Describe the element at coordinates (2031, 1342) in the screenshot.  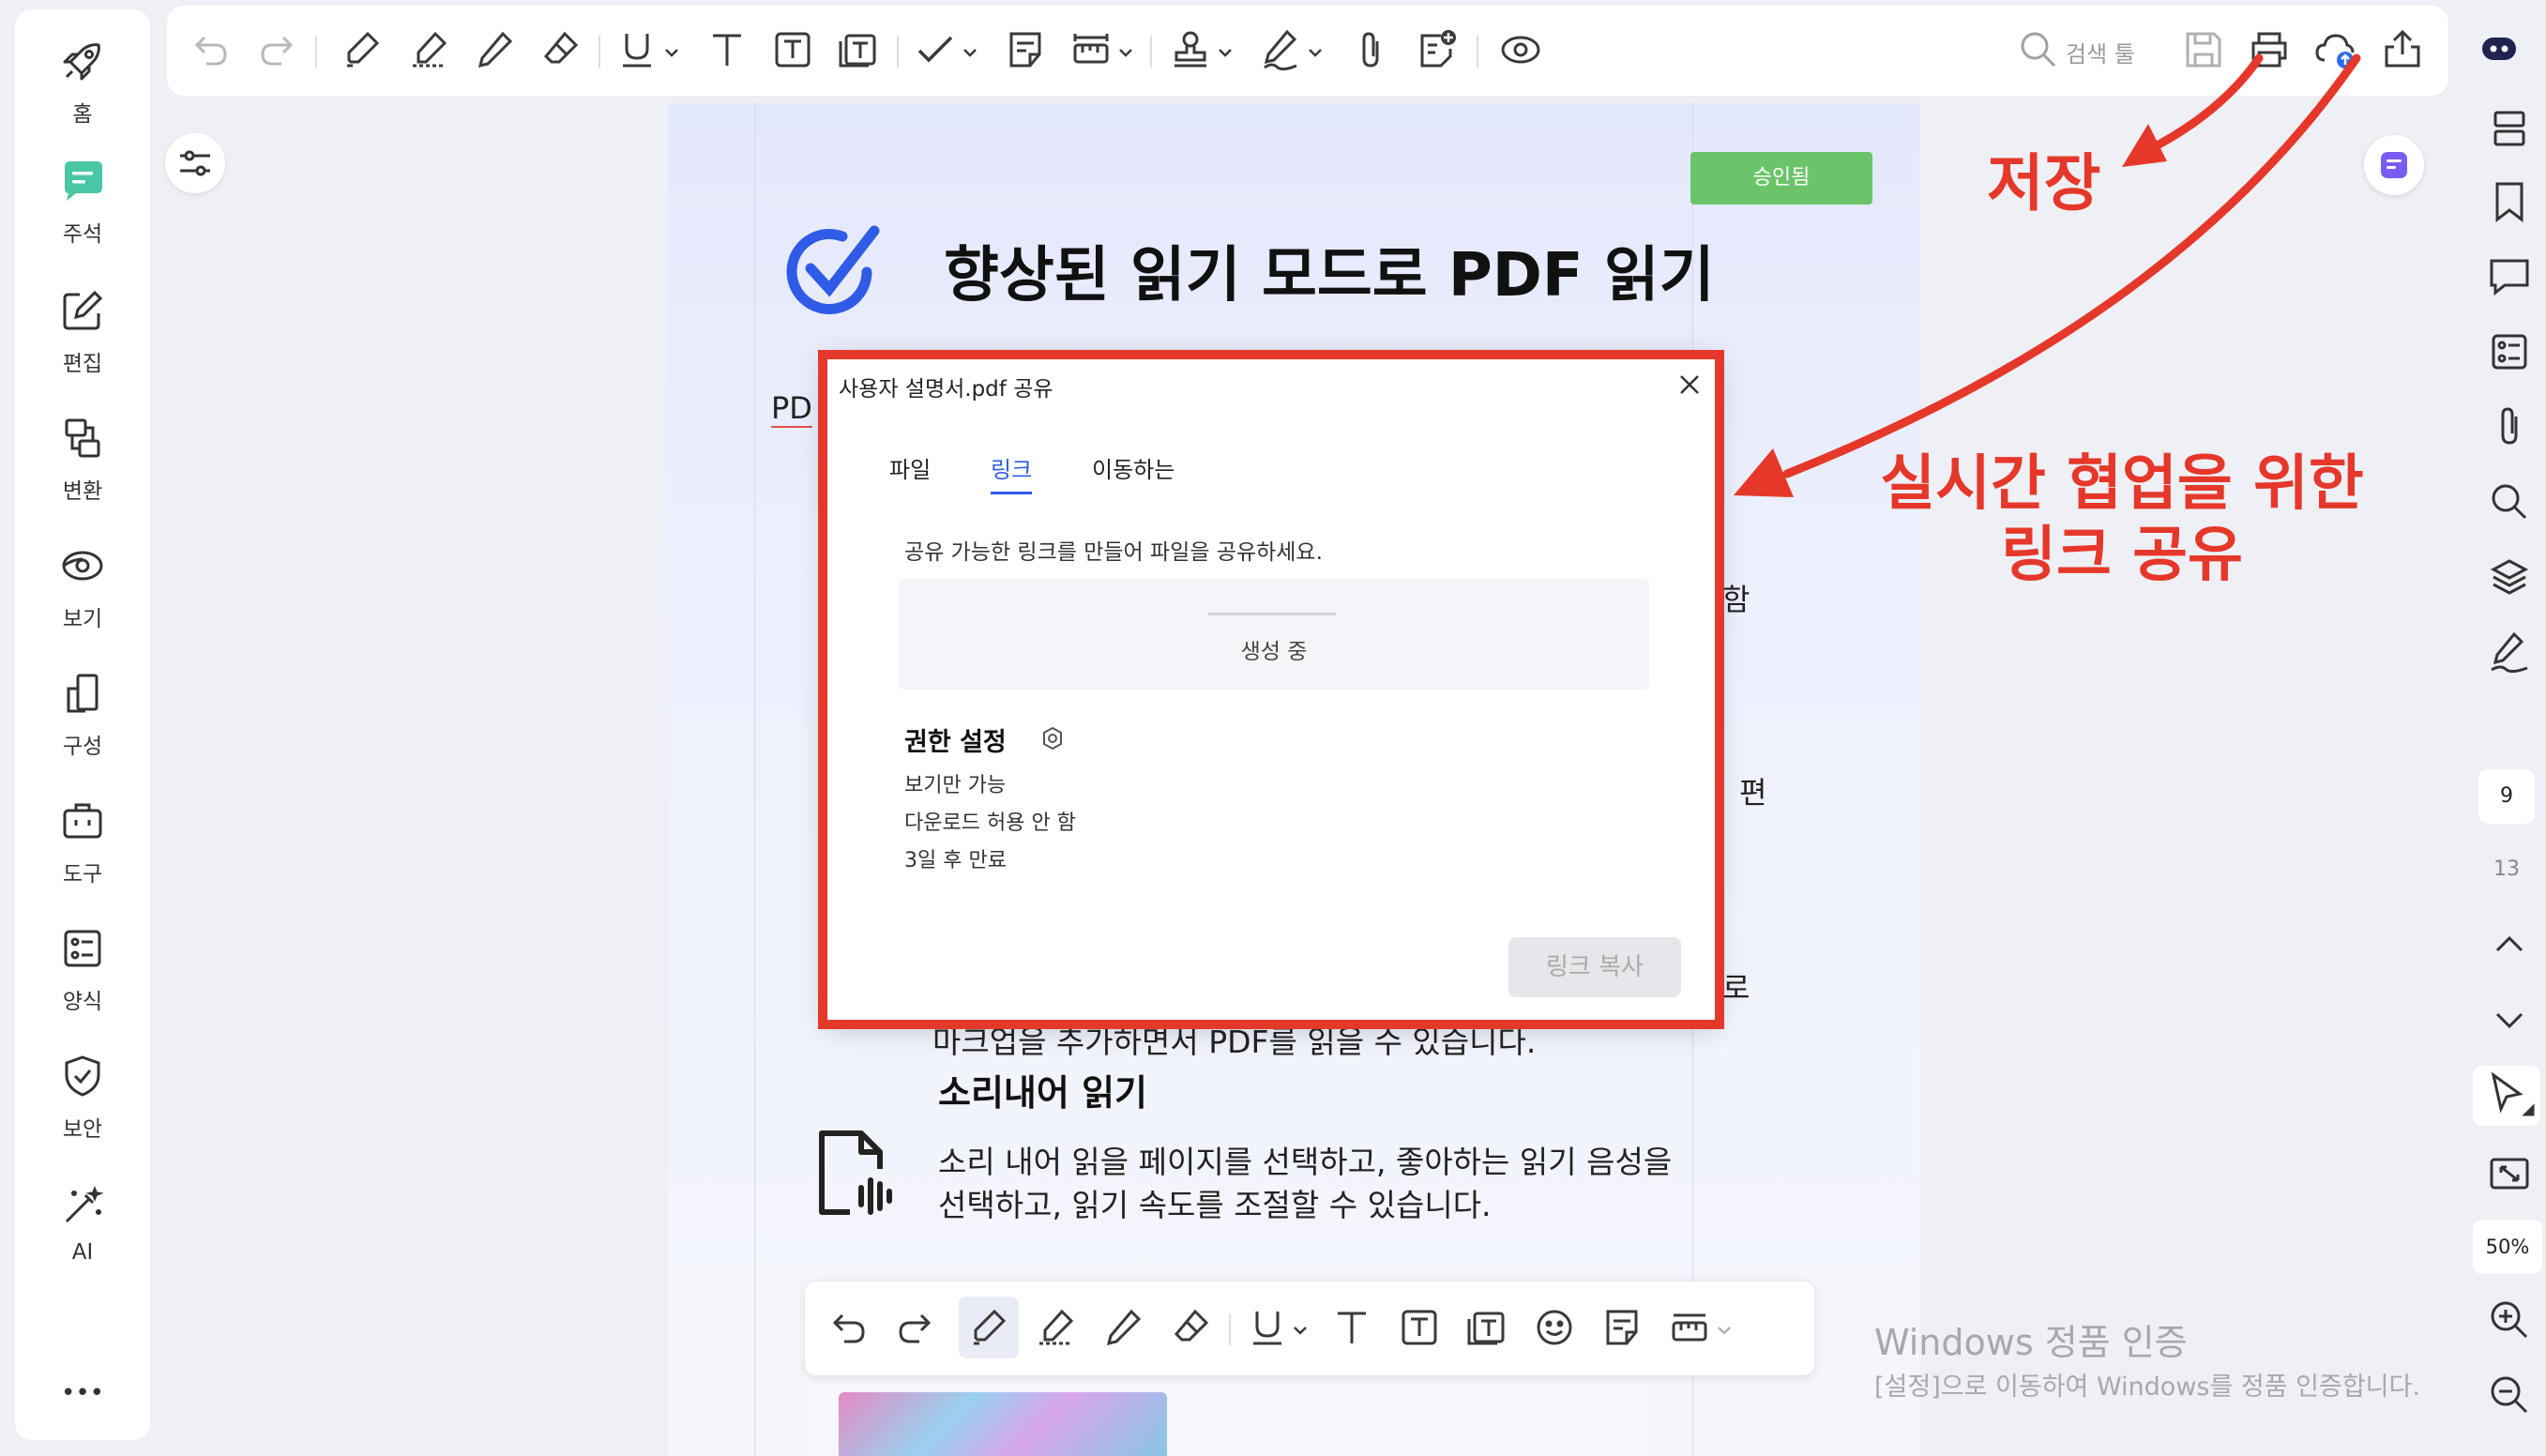
I see `watermark-title: Windows 정품 인증` at that location.